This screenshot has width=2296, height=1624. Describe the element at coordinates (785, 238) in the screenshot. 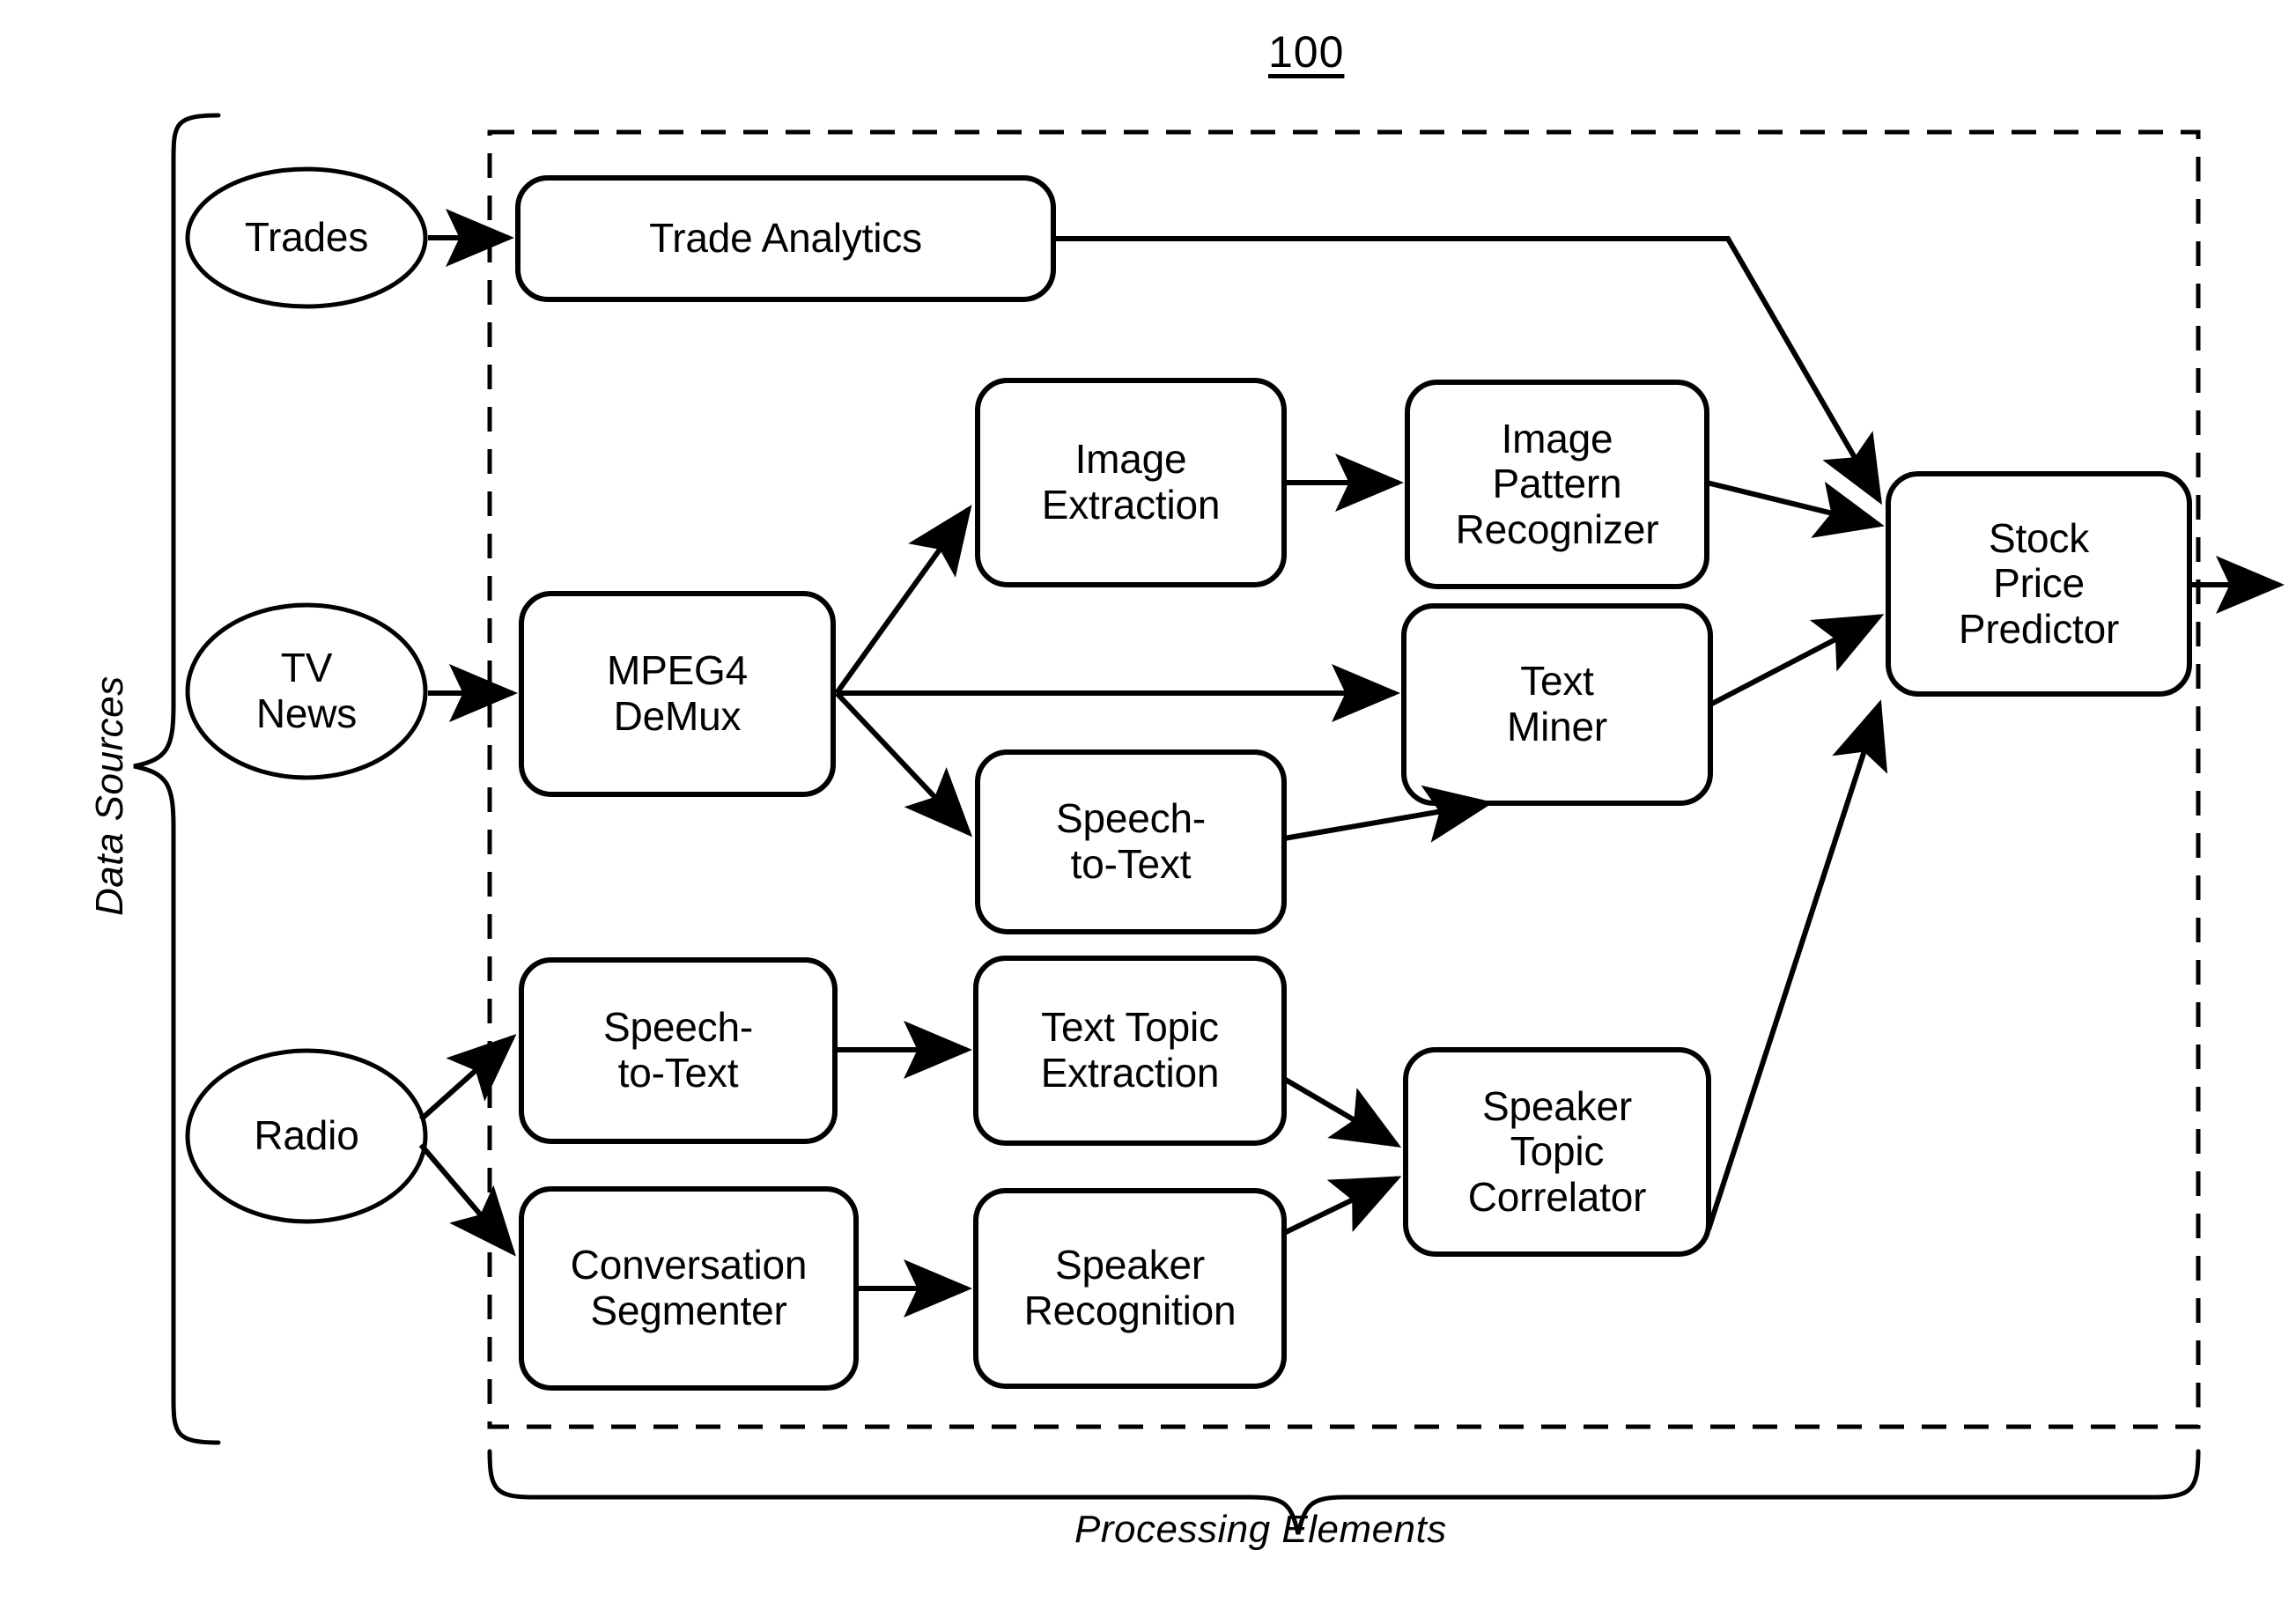

I see `process-node-trade-analytics` at that location.